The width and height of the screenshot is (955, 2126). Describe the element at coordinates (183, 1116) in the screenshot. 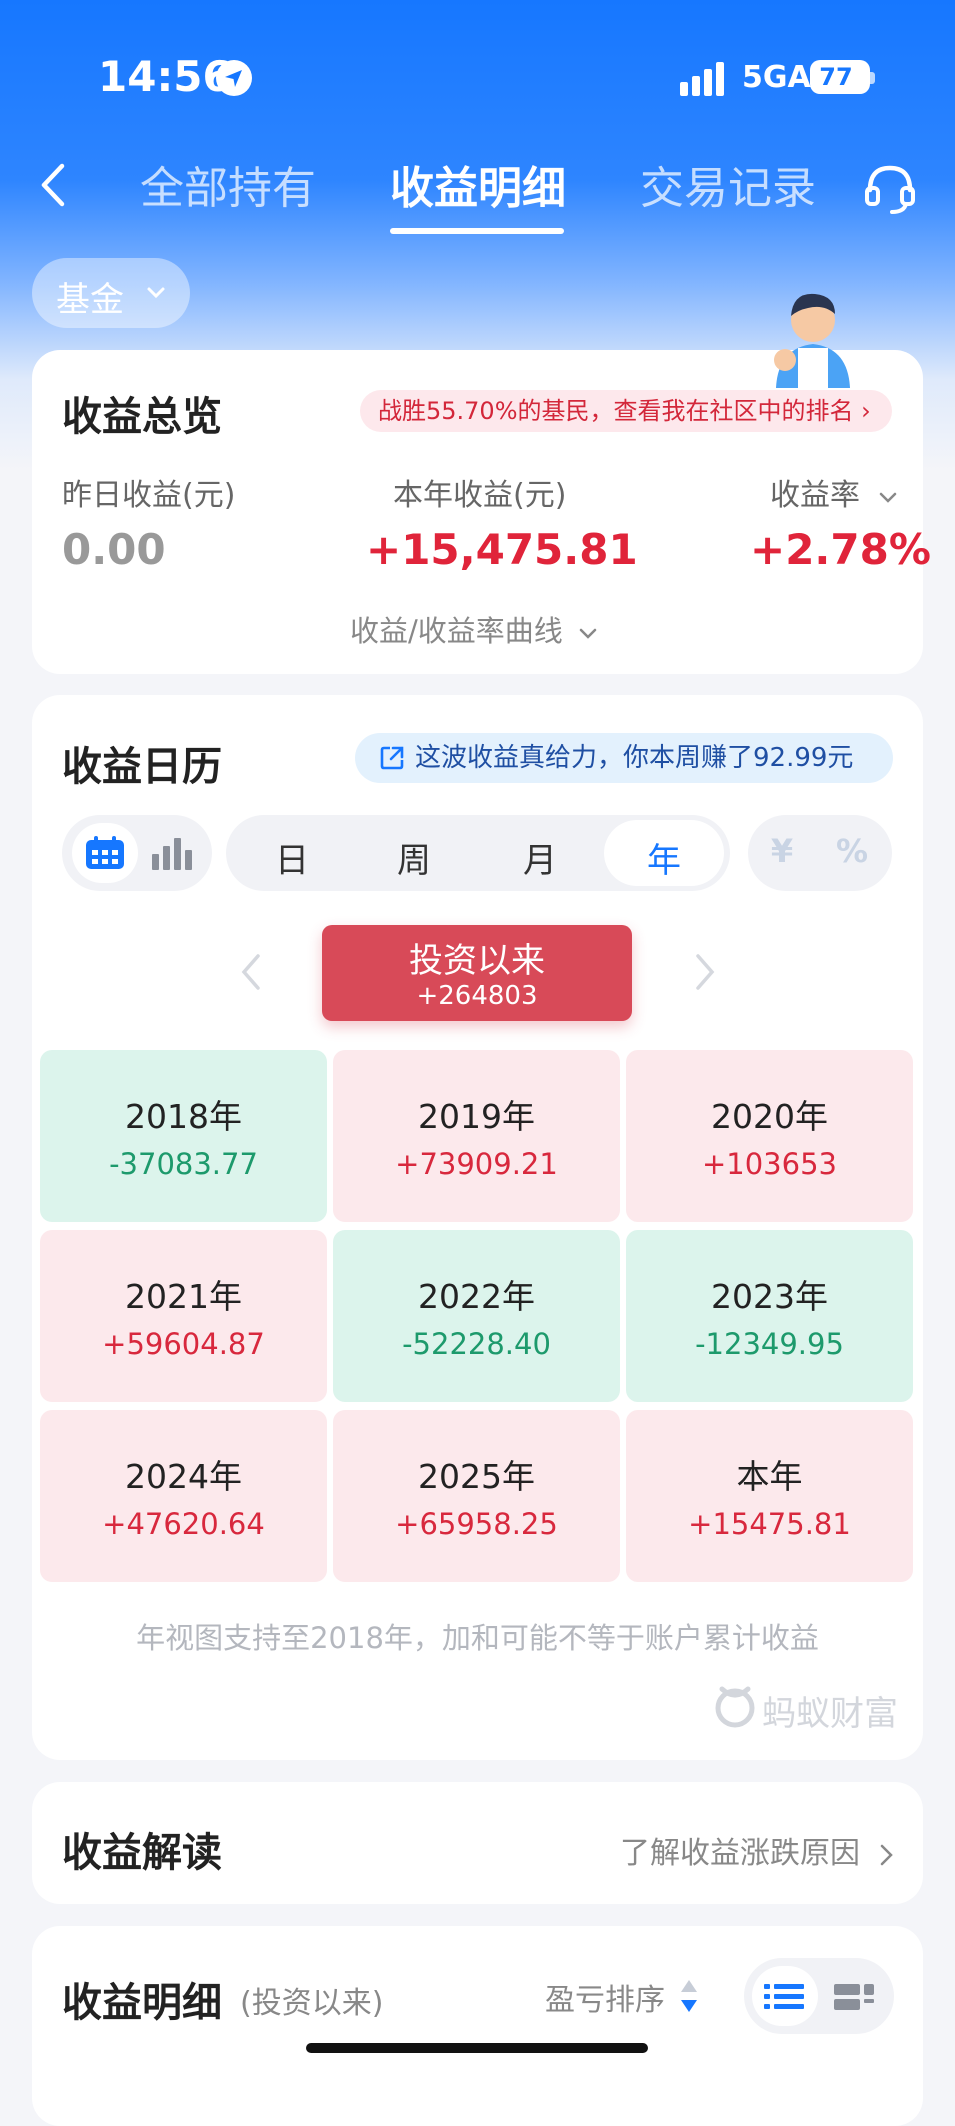

I see `year-label: 2018年` at that location.